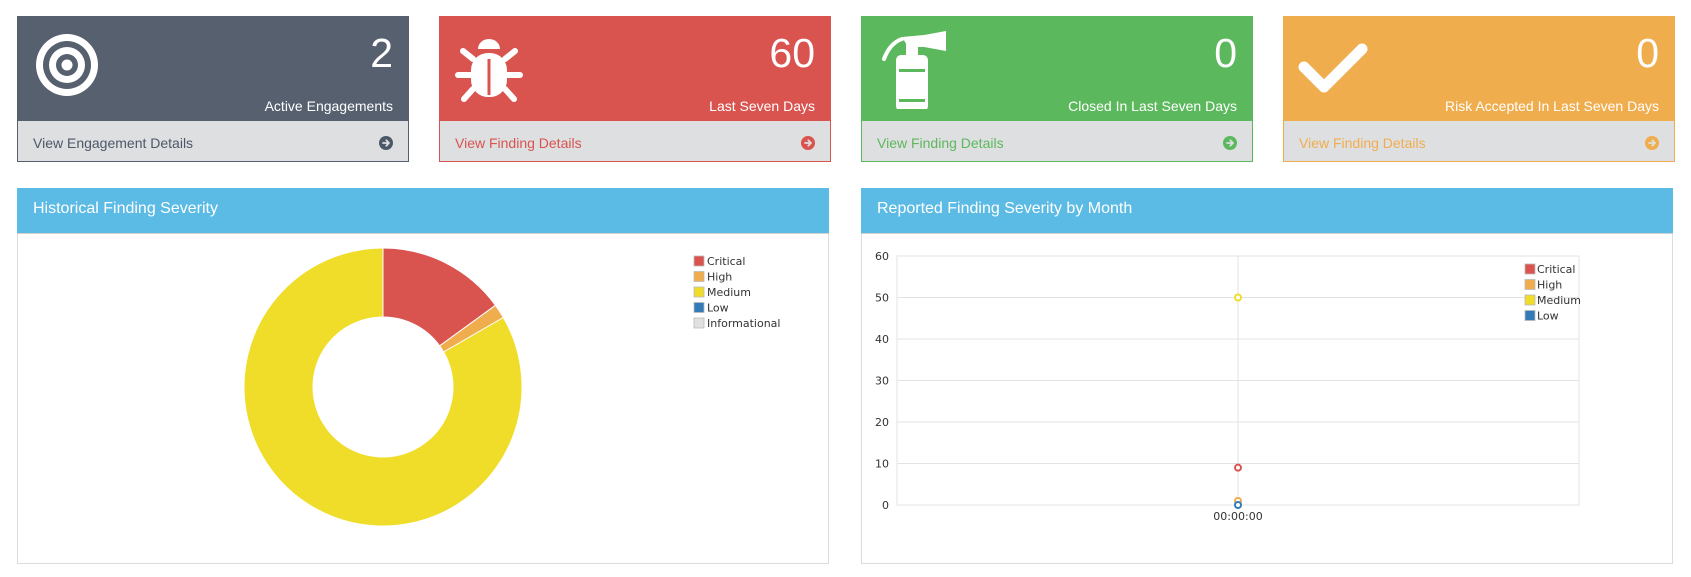 This screenshot has width=1691, height=577. What do you see at coordinates (882, 381) in the screenshot?
I see `y-tick-label-30: 30` at bounding box center [882, 381].